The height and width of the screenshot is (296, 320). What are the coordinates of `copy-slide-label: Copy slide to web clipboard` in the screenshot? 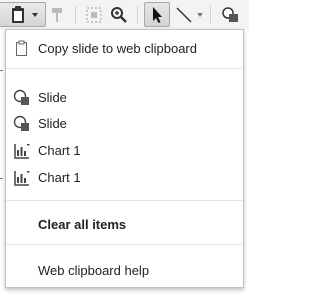 It's located at (117, 48).